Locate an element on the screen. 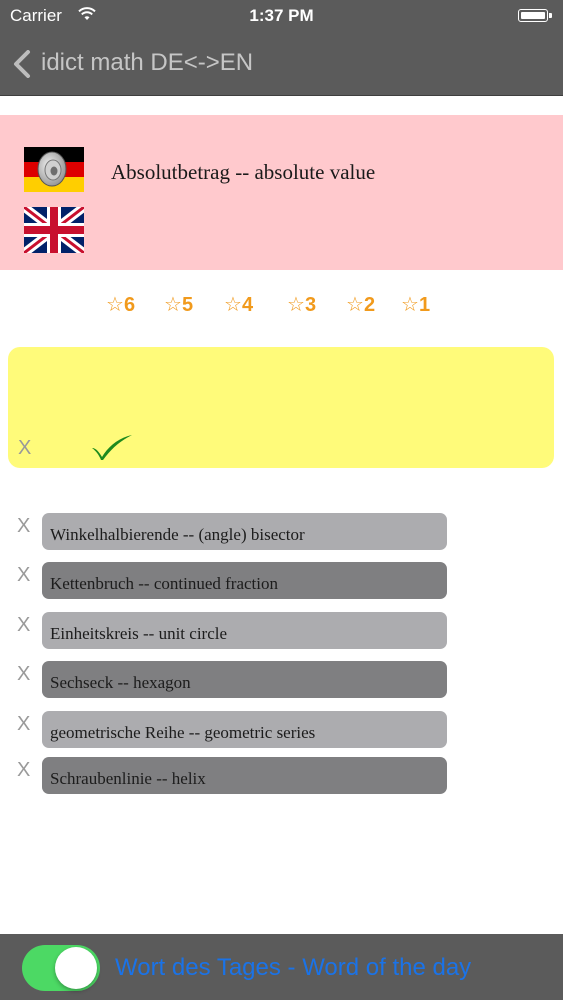 This screenshot has width=563, height=1000. bottom-bar: Wort des Tages - Word of the day is located at coordinates (281, 967).